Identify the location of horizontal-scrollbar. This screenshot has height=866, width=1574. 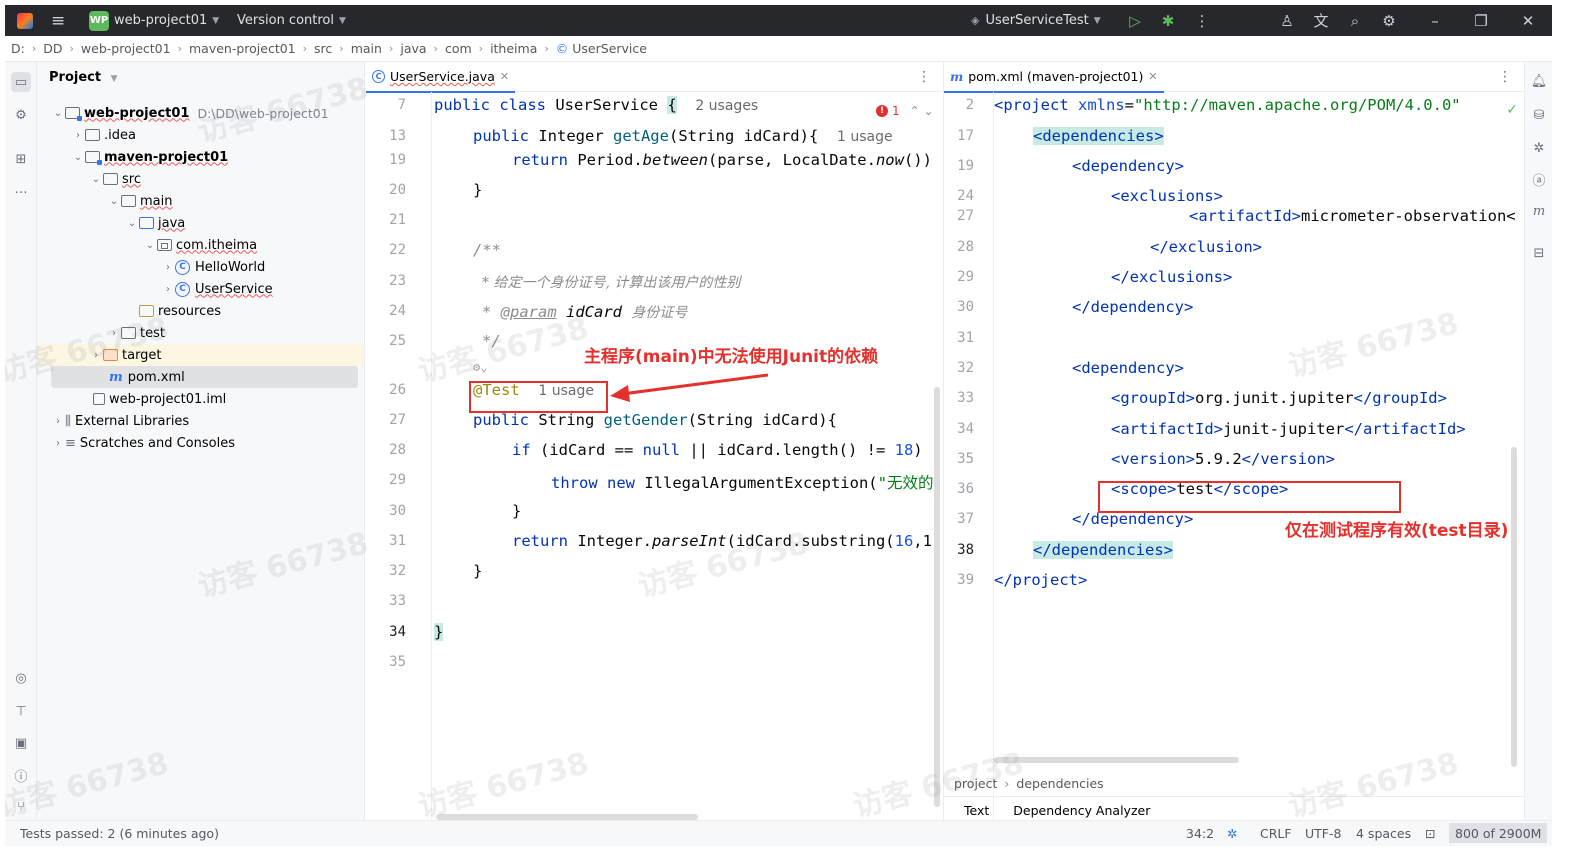
(1116, 760).